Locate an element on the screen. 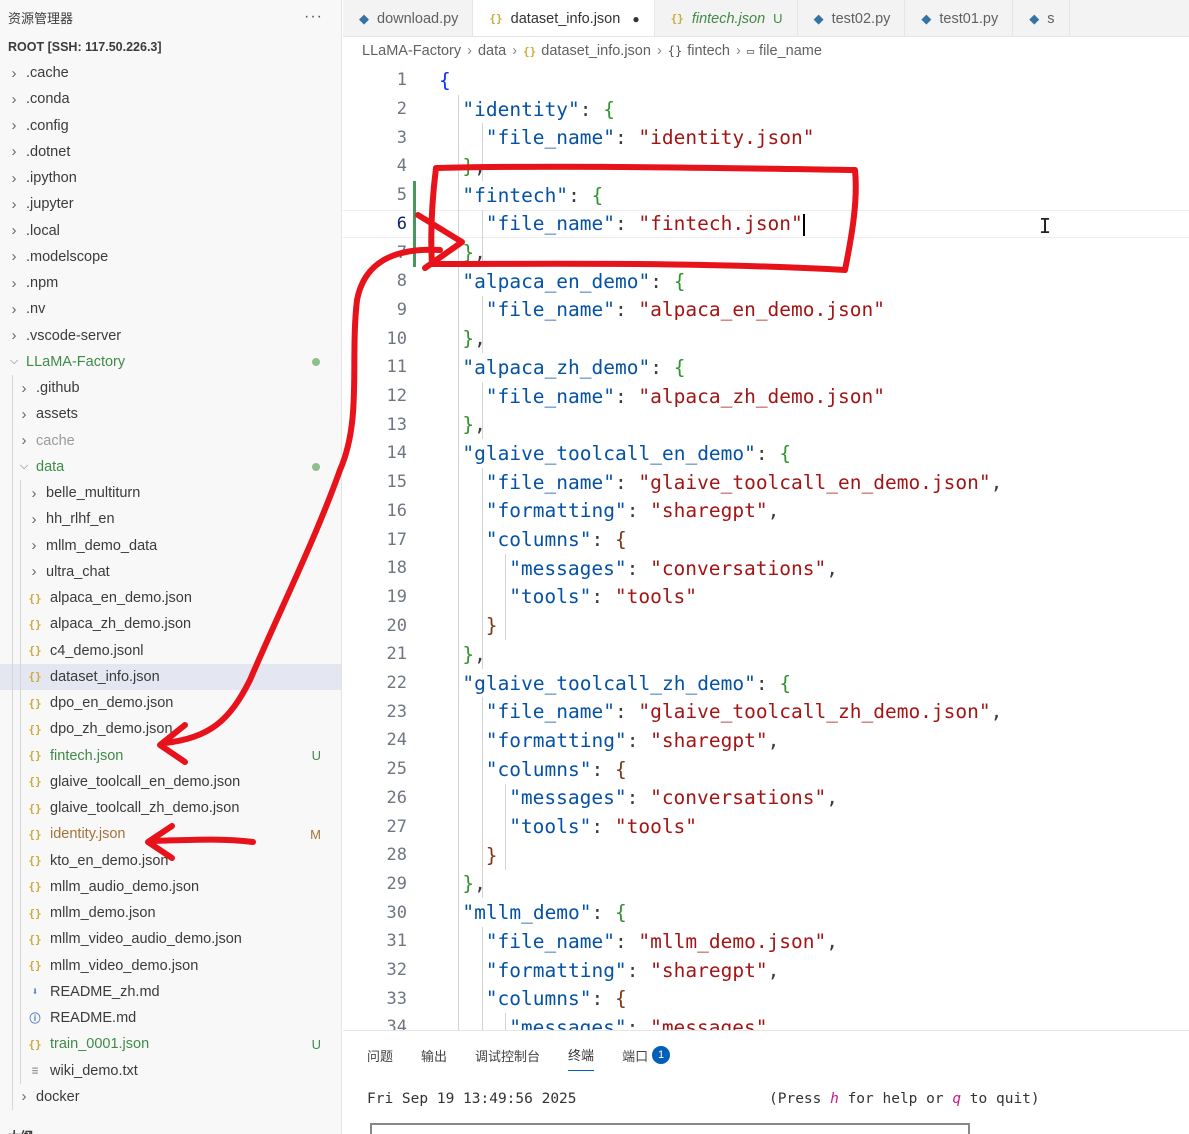  more-actions-icon: ··· is located at coordinates (313, 17).